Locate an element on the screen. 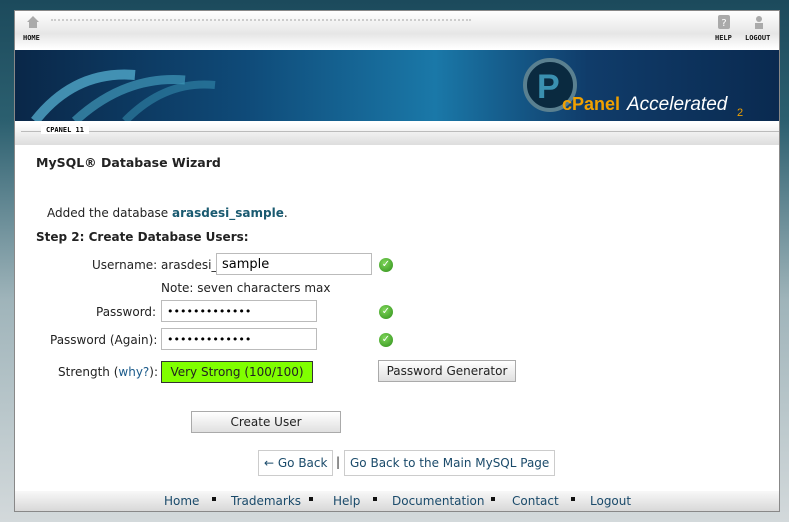 This screenshot has height=522, width=789. toolbar-divider is located at coordinates (261, 20).